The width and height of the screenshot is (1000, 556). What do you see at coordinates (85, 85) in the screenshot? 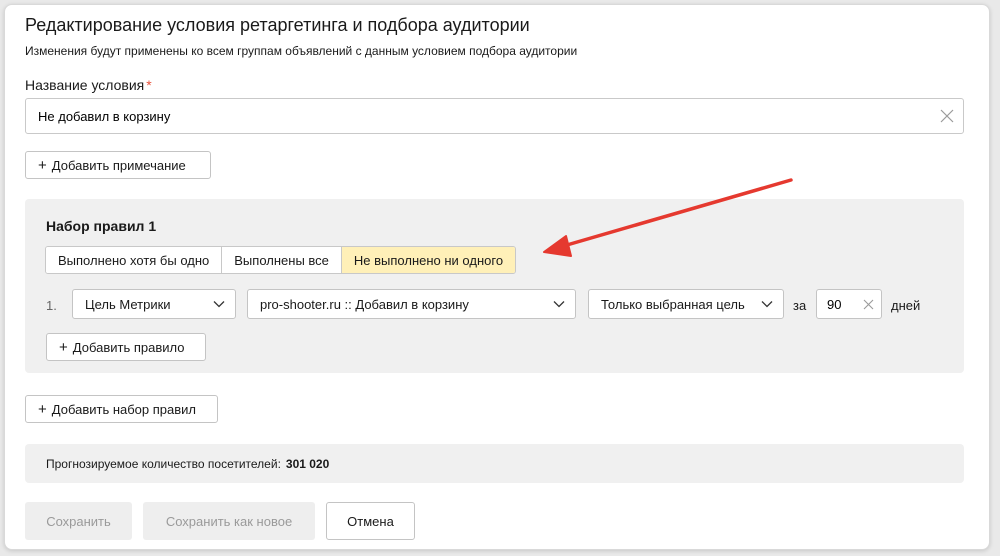
I see `condition-name-label-text: Название условия` at bounding box center [85, 85].